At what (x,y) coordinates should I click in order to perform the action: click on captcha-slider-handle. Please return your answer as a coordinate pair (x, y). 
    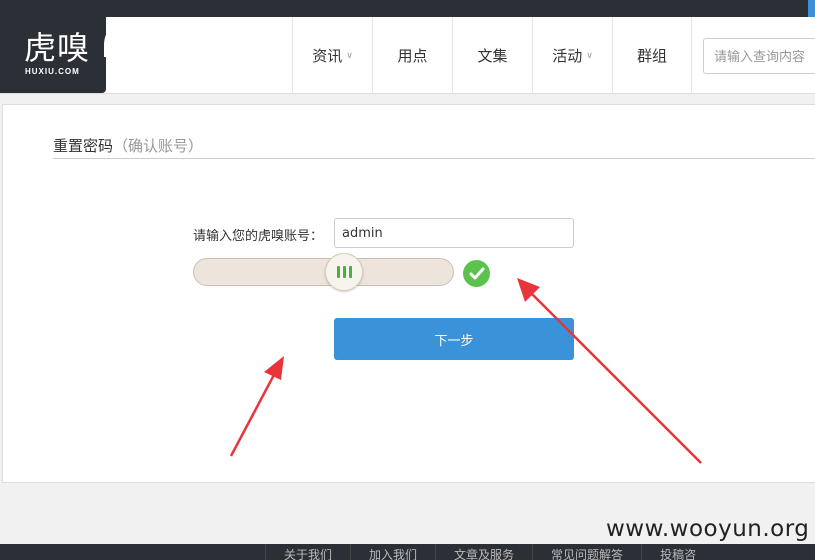
    Looking at the image, I should click on (344, 272).